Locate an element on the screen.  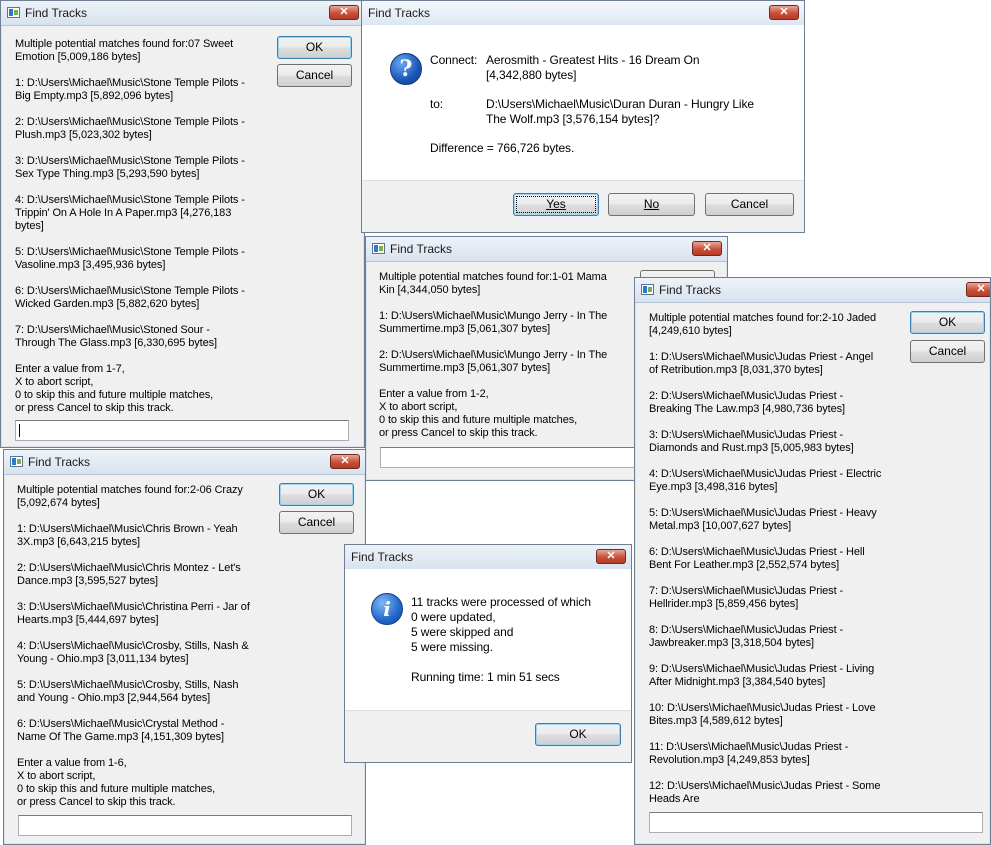
yes-button-label: Yes is located at coordinates (556, 204).